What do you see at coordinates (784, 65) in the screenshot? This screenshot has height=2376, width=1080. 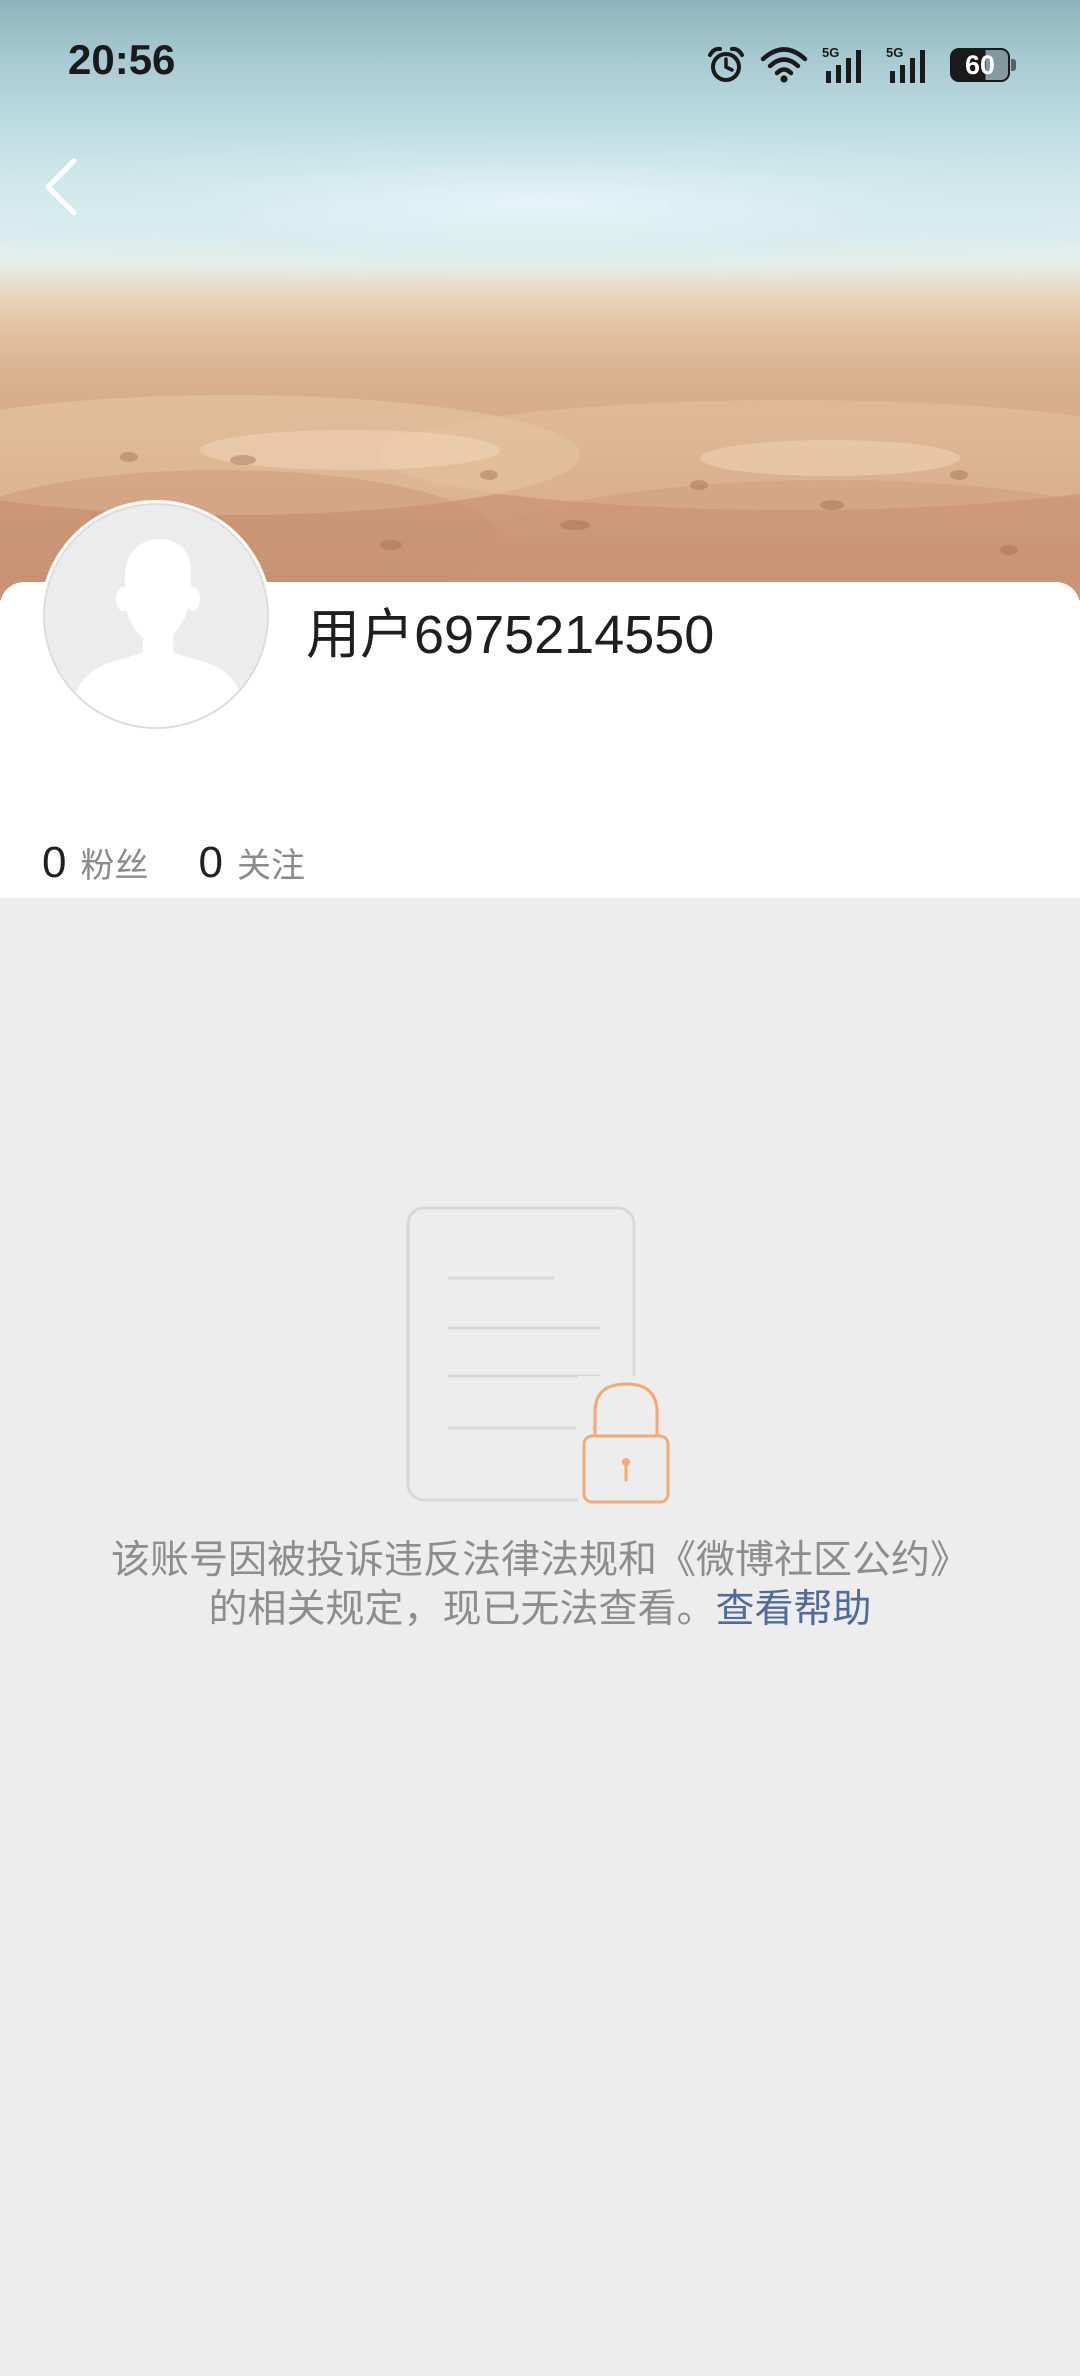 I see `wifi-icon` at bounding box center [784, 65].